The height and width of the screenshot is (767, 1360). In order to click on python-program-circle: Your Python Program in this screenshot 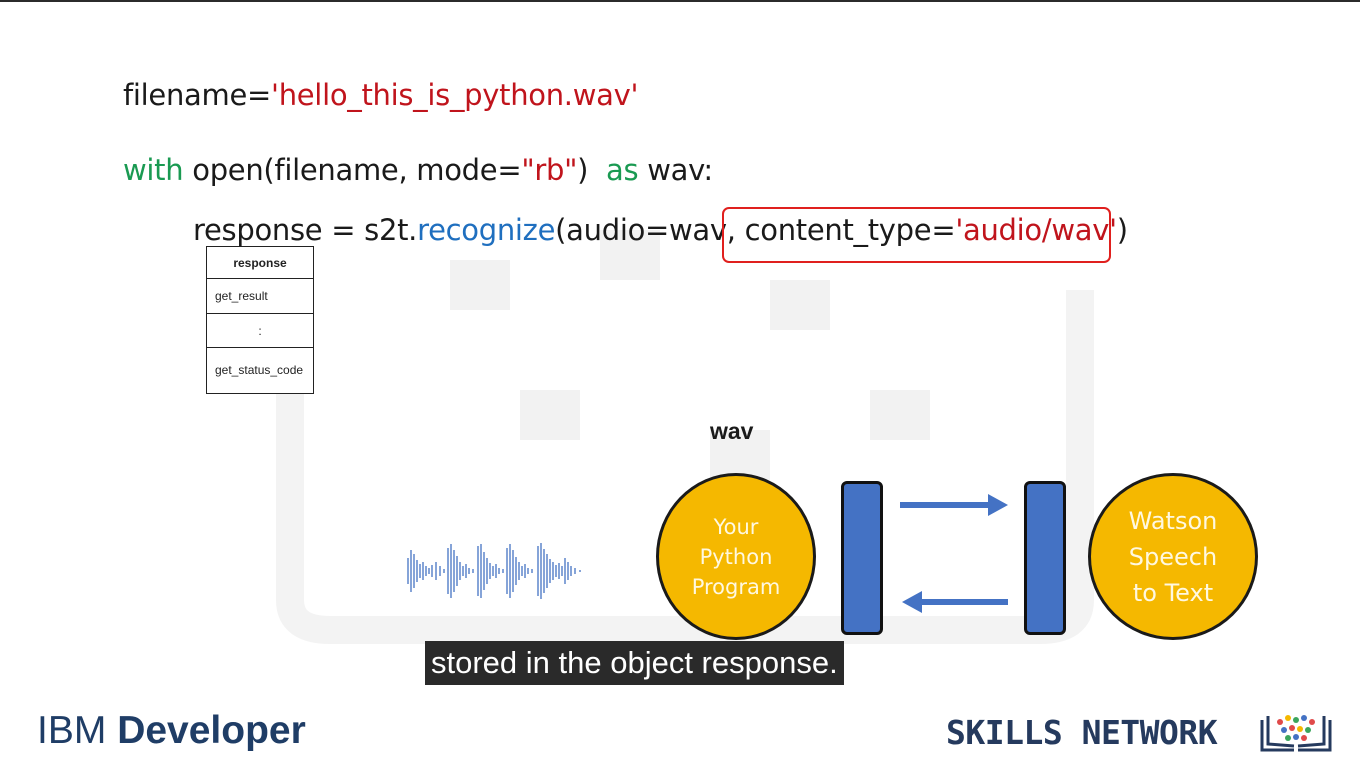, I will do `click(736, 556)`.